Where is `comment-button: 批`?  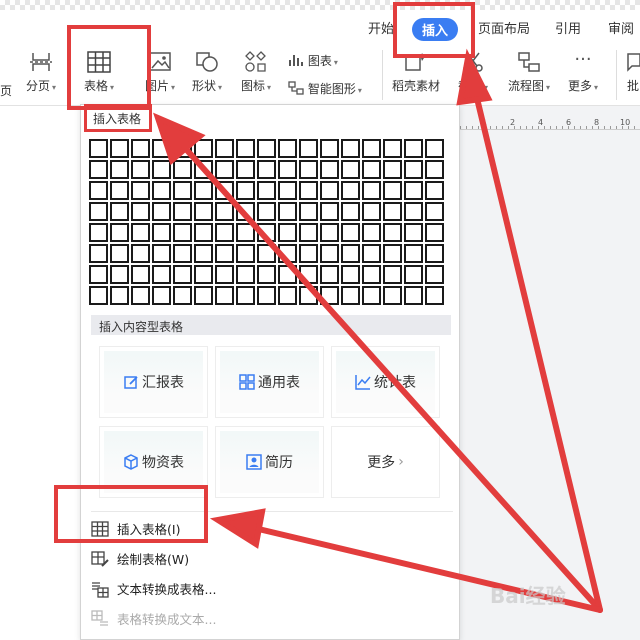
comment-button: 批 is located at coordinates (633, 72).